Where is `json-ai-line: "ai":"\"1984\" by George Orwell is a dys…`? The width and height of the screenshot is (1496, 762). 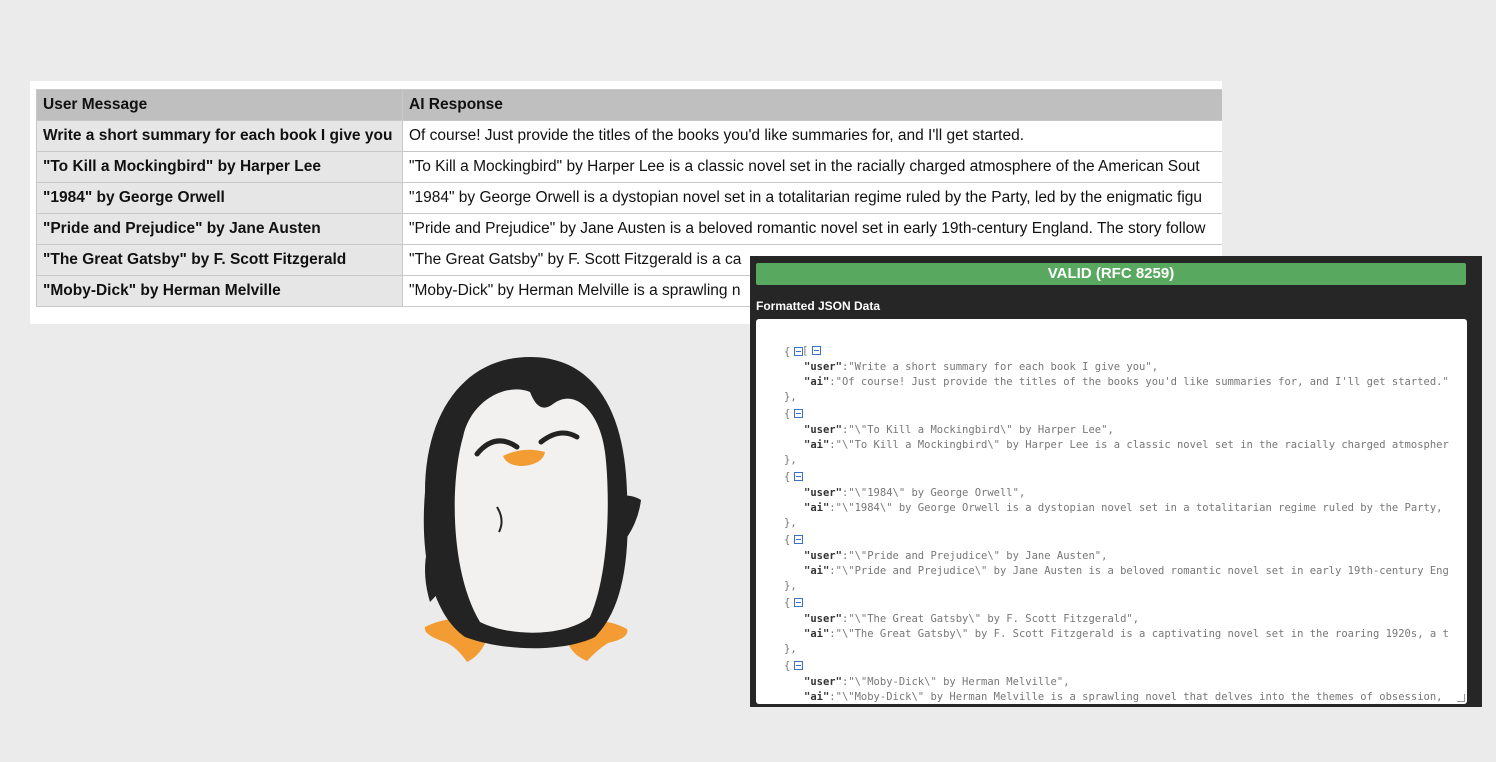 json-ai-line: "ai":"\"1984\" by George Orwell is a dys… is located at coordinates (1123, 508).